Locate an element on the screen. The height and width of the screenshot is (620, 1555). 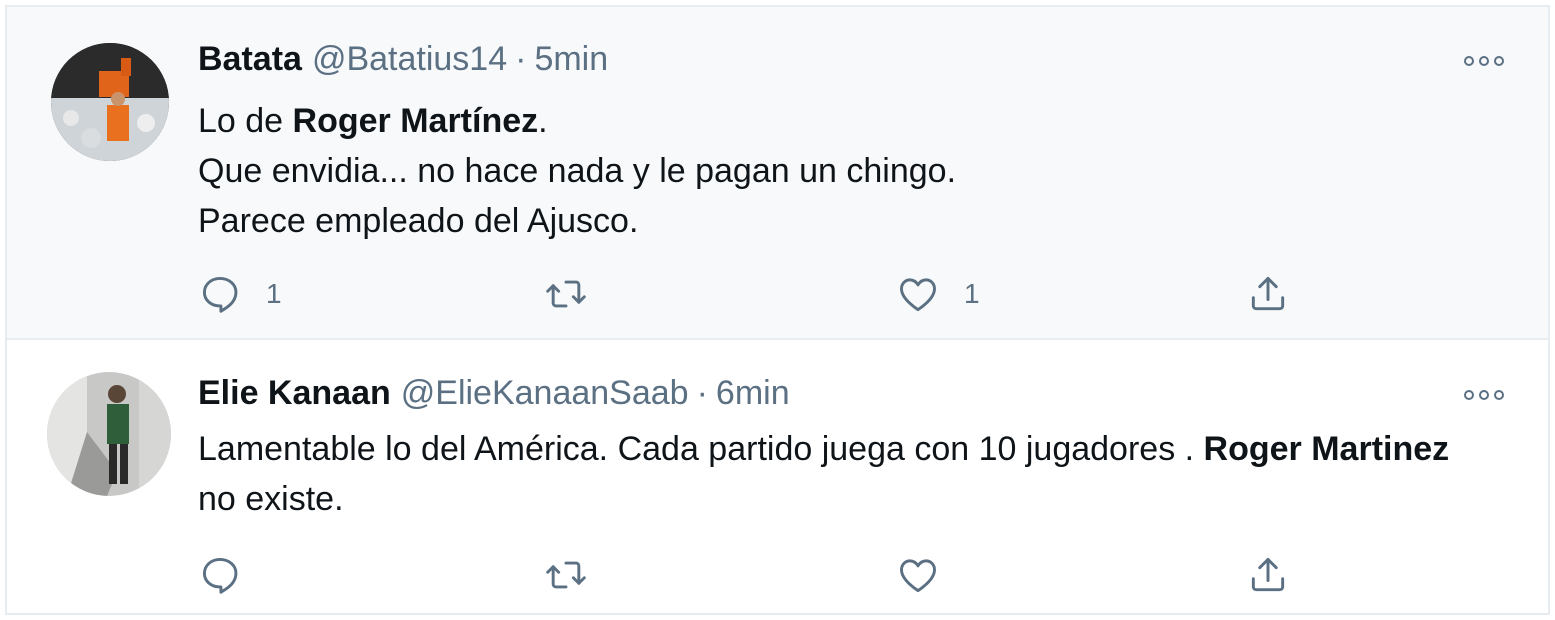
text-segment: no existe. is located at coordinates (271, 499).